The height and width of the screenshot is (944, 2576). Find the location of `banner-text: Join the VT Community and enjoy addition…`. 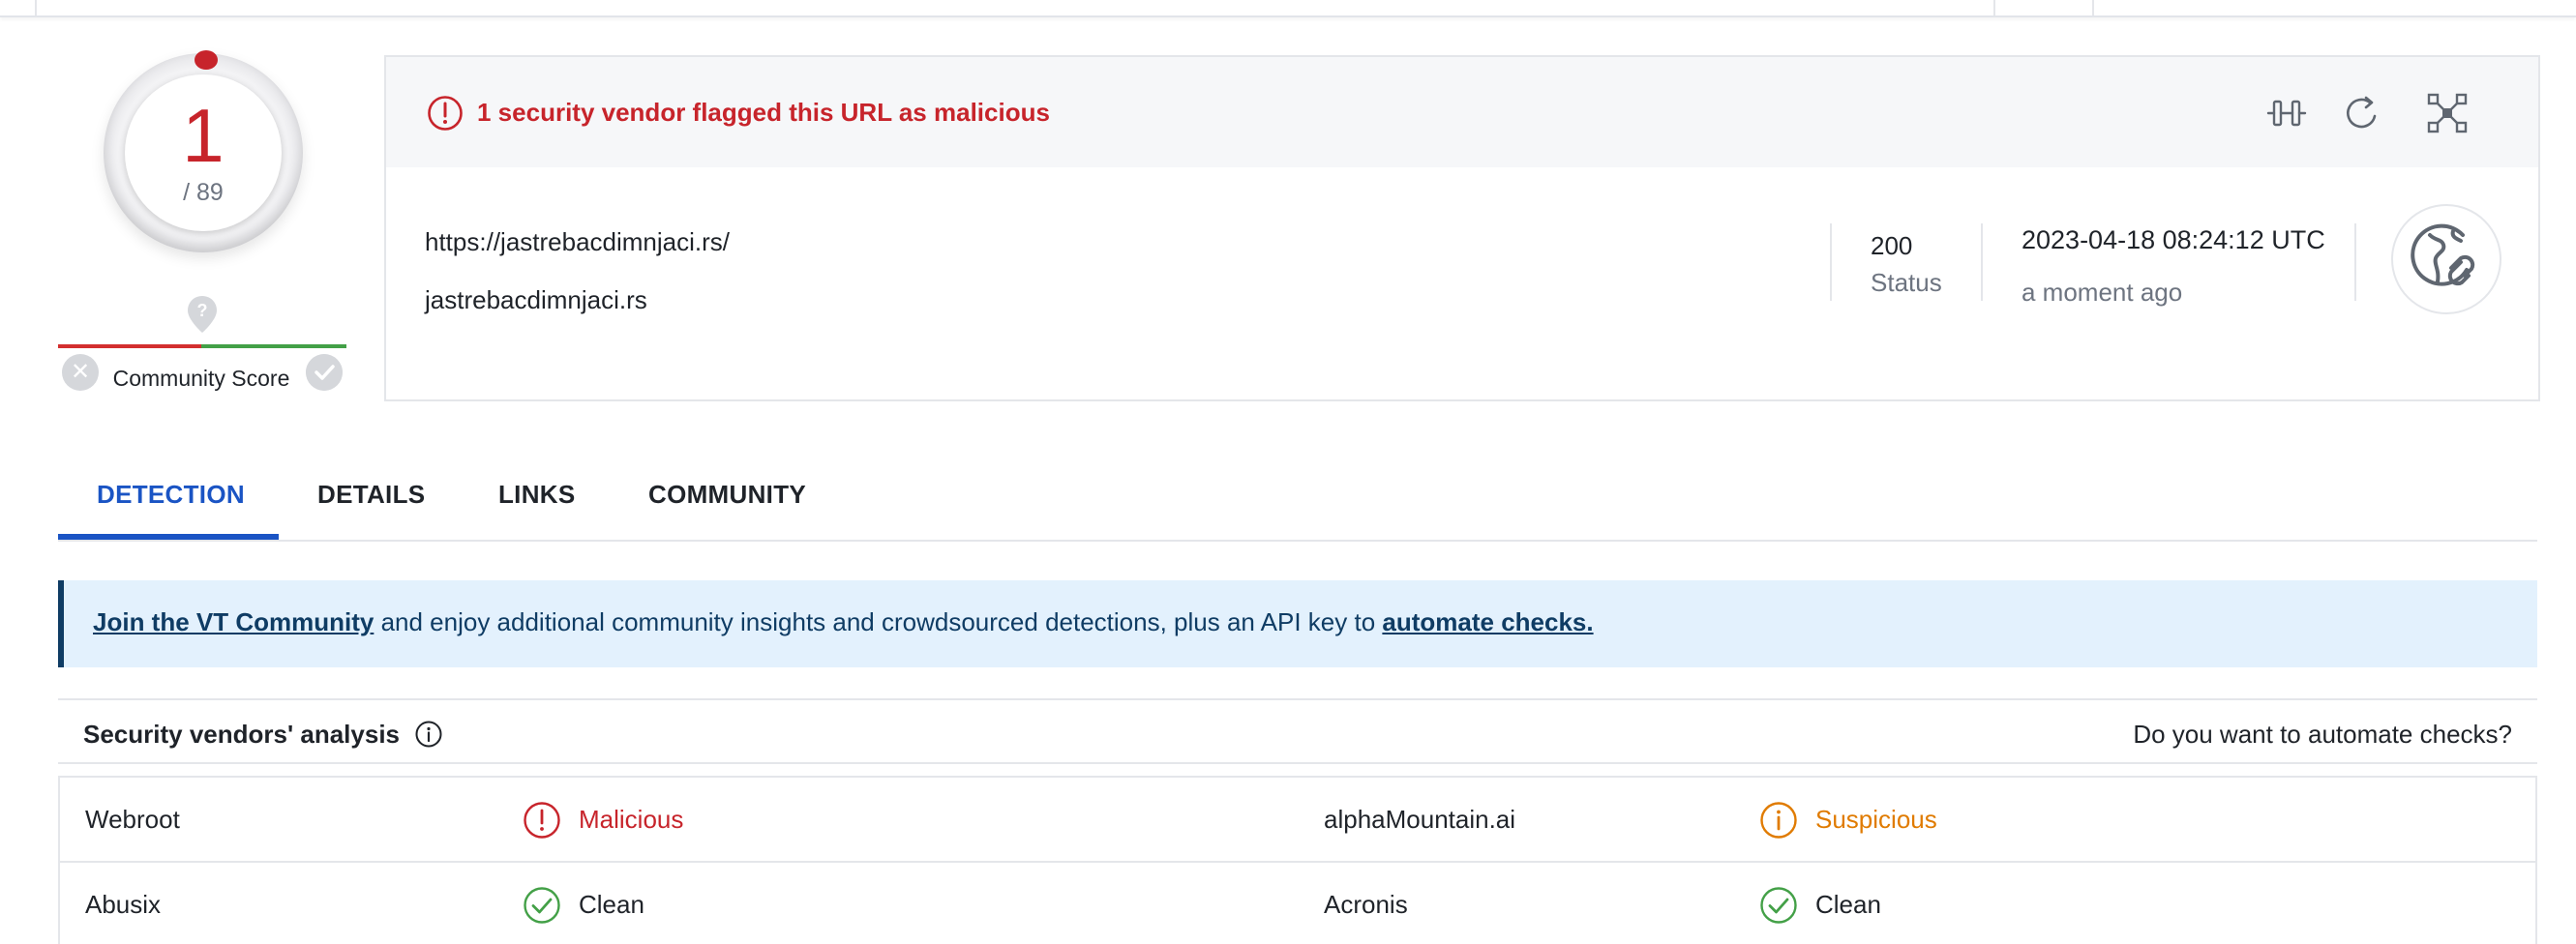

banner-text: Join the VT Community and enjoy addition… is located at coordinates (843, 622).